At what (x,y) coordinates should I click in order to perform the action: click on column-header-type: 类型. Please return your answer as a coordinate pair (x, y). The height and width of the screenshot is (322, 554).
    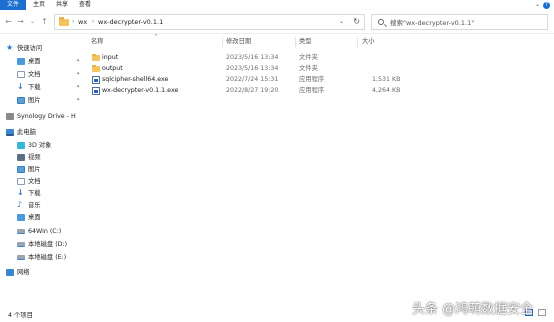
    Looking at the image, I should click on (305, 42).